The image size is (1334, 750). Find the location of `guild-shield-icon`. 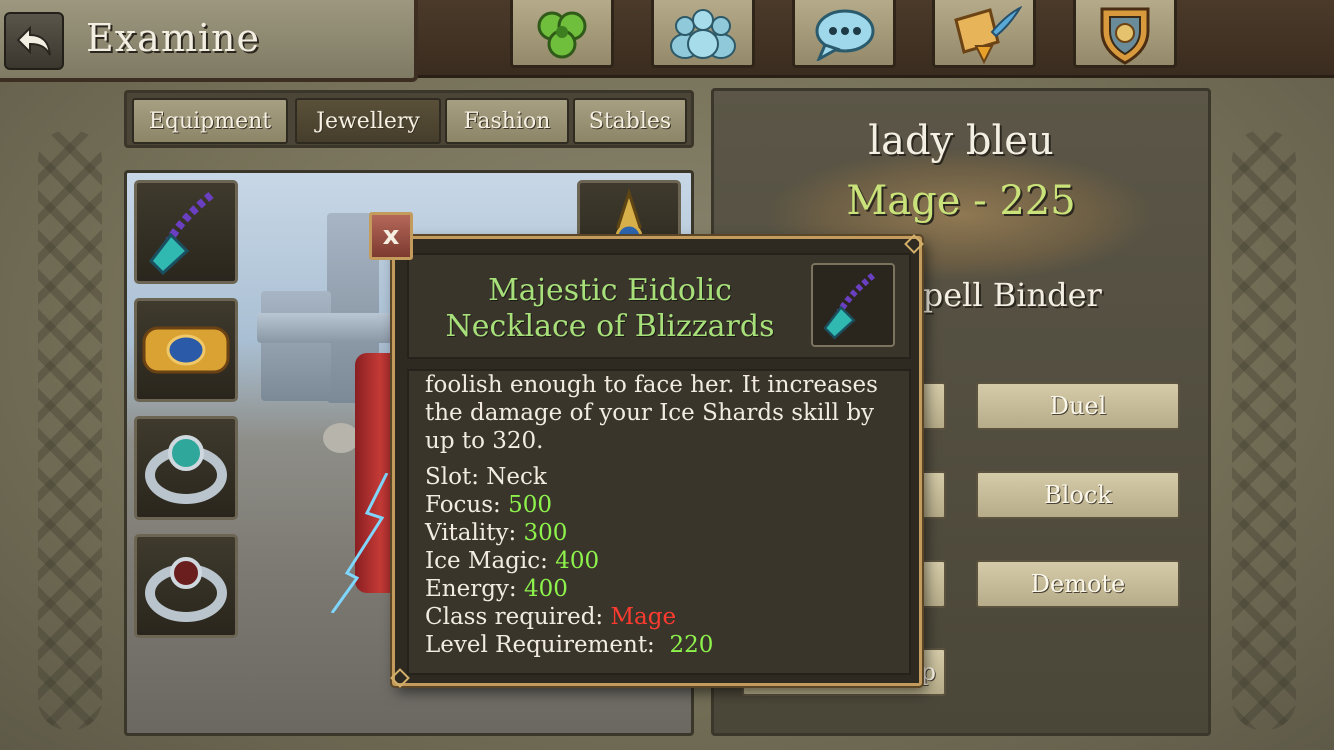

guild-shield-icon is located at coordinates (1125, 36).